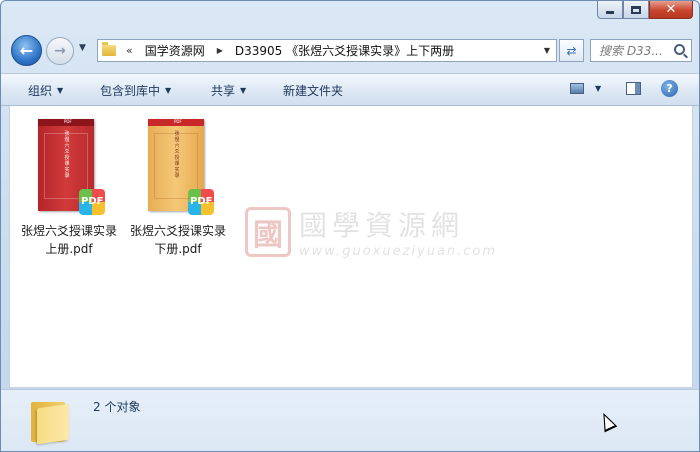 The height and width of the screenshot is (452, 700). I want to click on watermark-en: www.guoxueziyuan.com, so click(398, 251).